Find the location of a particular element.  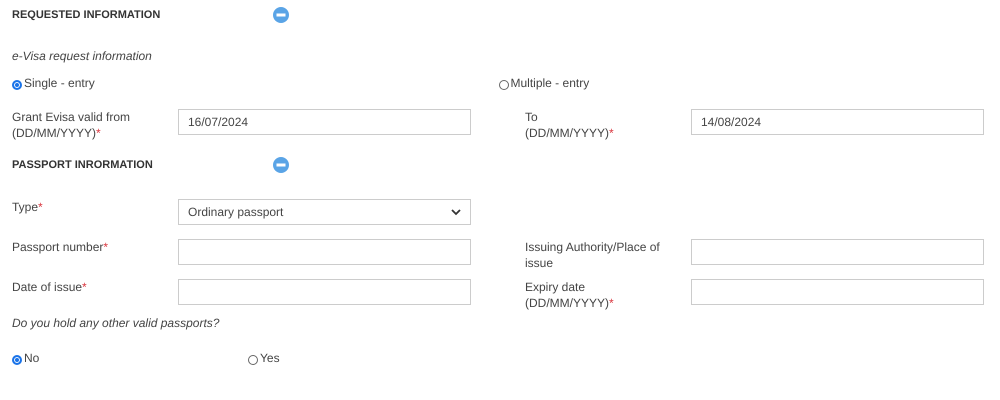

section-note: e-Visa request information is located at coordinates (82, 56).